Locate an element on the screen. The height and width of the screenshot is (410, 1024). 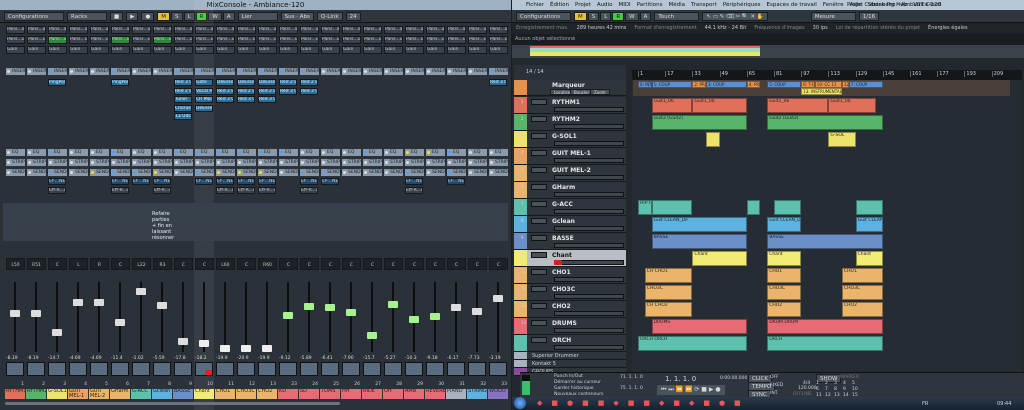
audio-event: Guit1_06 is located at coordinates (672, 105).